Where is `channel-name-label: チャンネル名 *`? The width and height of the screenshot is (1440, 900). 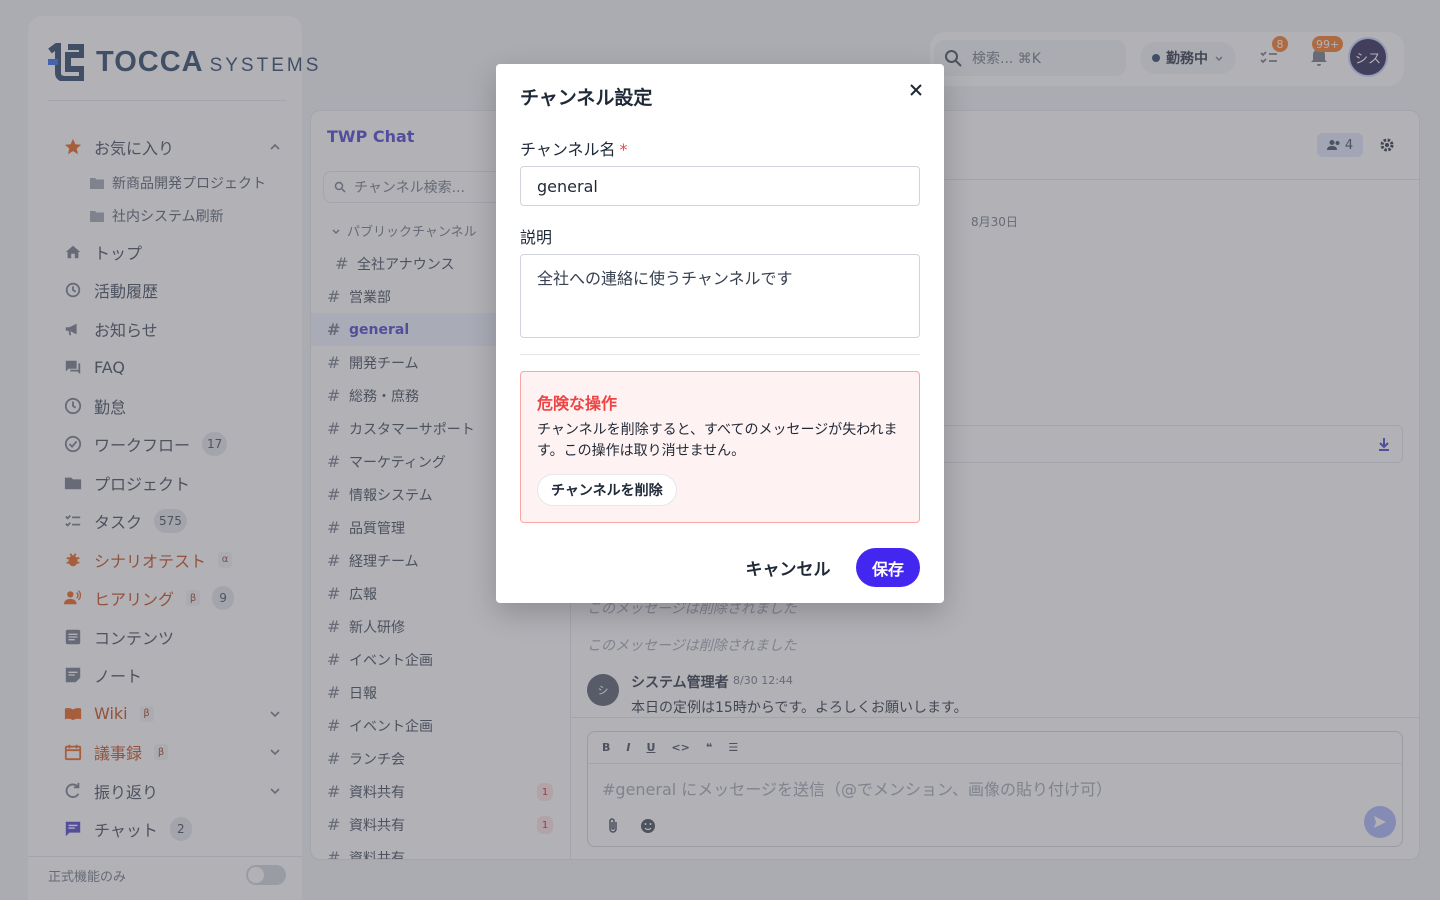
channel-name-label: チャンネル名 * is located at coordinates (574, 148).